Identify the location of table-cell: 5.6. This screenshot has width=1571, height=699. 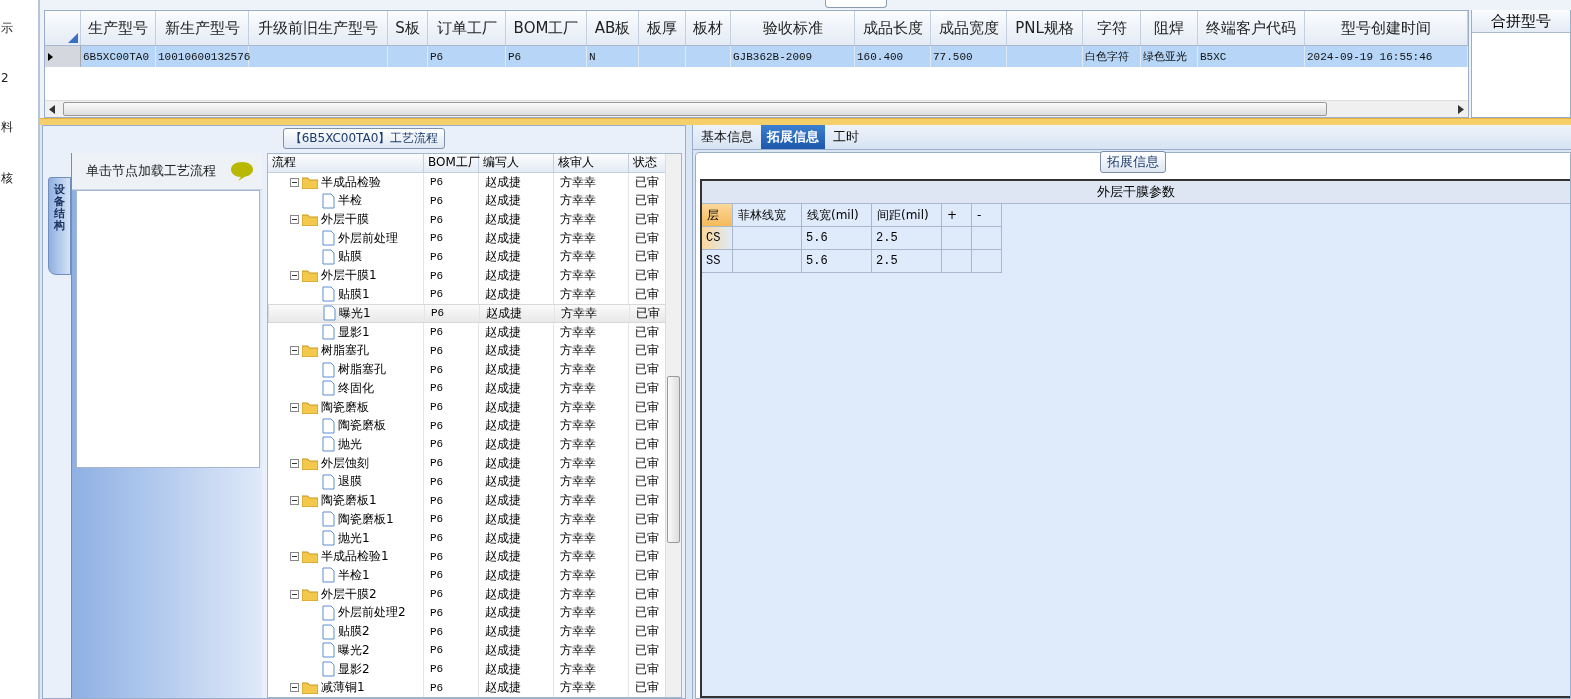
(837, 238).